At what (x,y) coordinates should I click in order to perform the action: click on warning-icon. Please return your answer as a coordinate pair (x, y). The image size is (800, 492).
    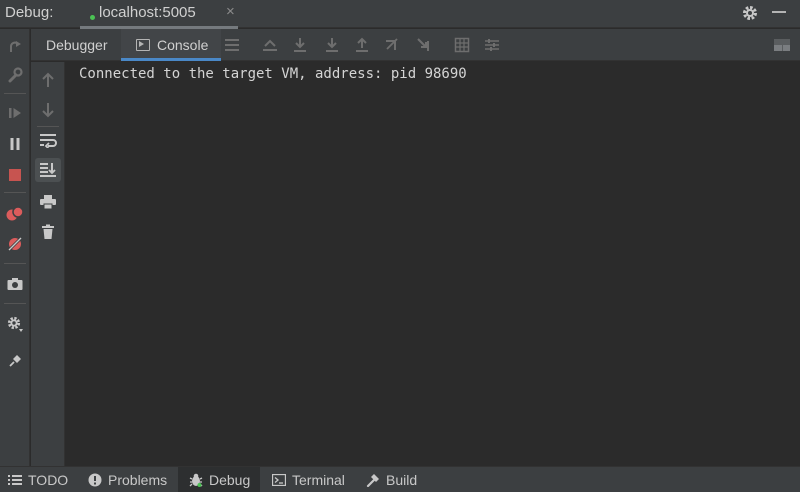
    Looking at the image, I should click on (95, 480).